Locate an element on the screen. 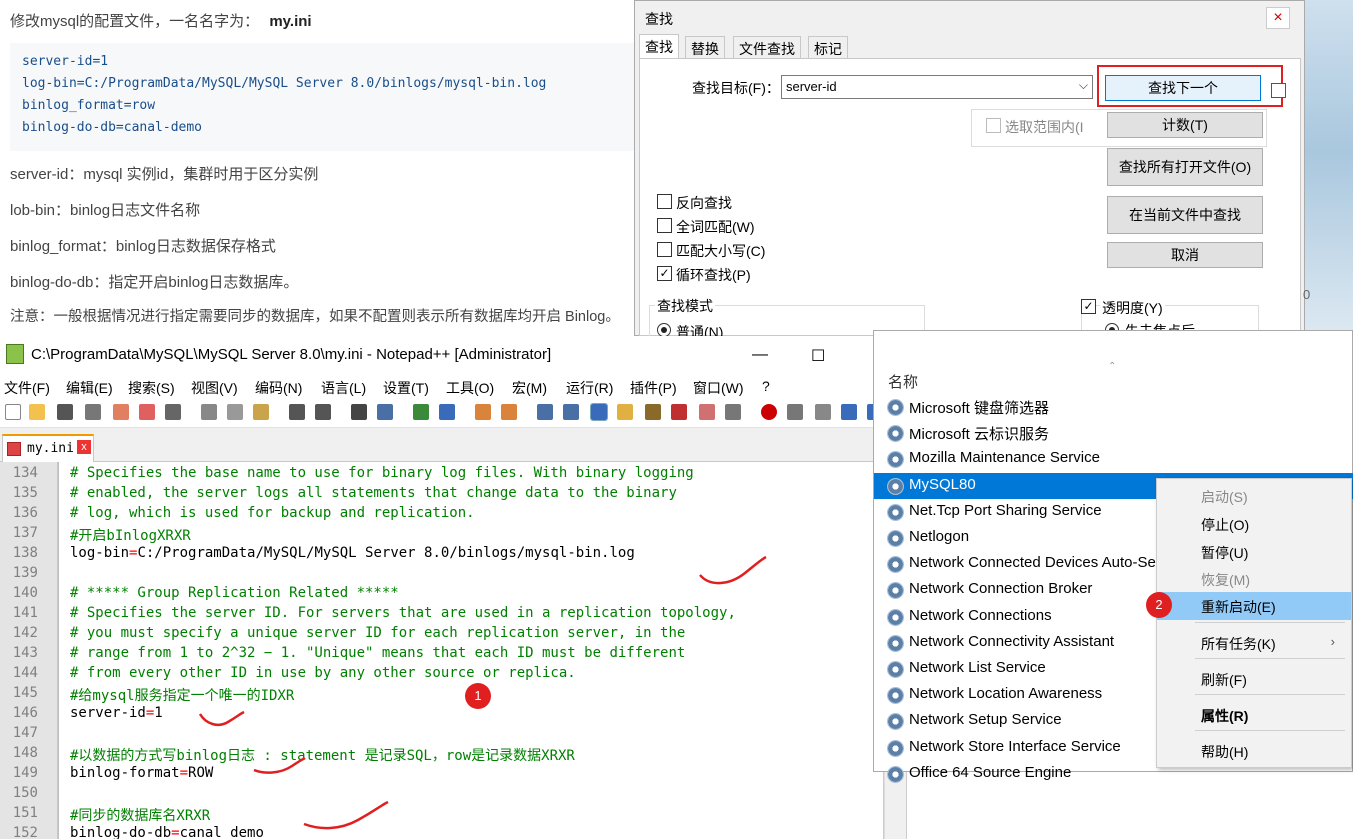  article-code-line: binlog-do-db=canal-demo is located at coordinates (112, 127).